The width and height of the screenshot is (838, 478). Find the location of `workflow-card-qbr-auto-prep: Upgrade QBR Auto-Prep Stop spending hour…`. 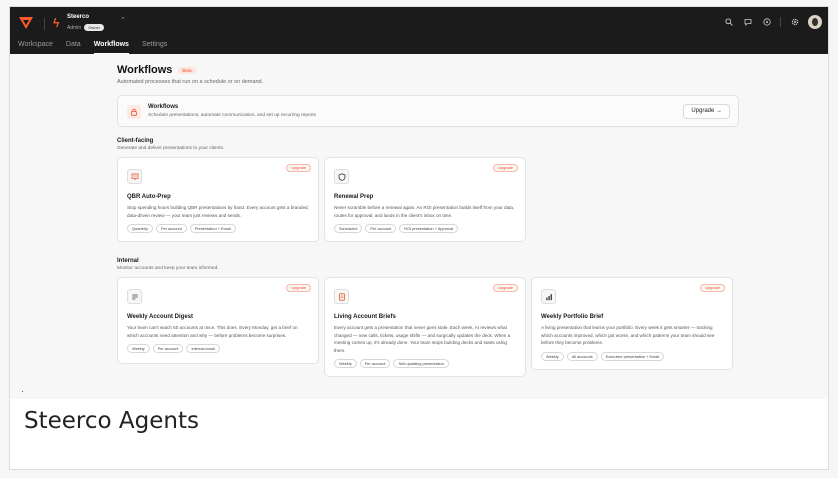

workflow-card-qbr-auto-prep: Upgrade QBR Auto-Prep Stop spending hour… is located at coordinates (218, 199).